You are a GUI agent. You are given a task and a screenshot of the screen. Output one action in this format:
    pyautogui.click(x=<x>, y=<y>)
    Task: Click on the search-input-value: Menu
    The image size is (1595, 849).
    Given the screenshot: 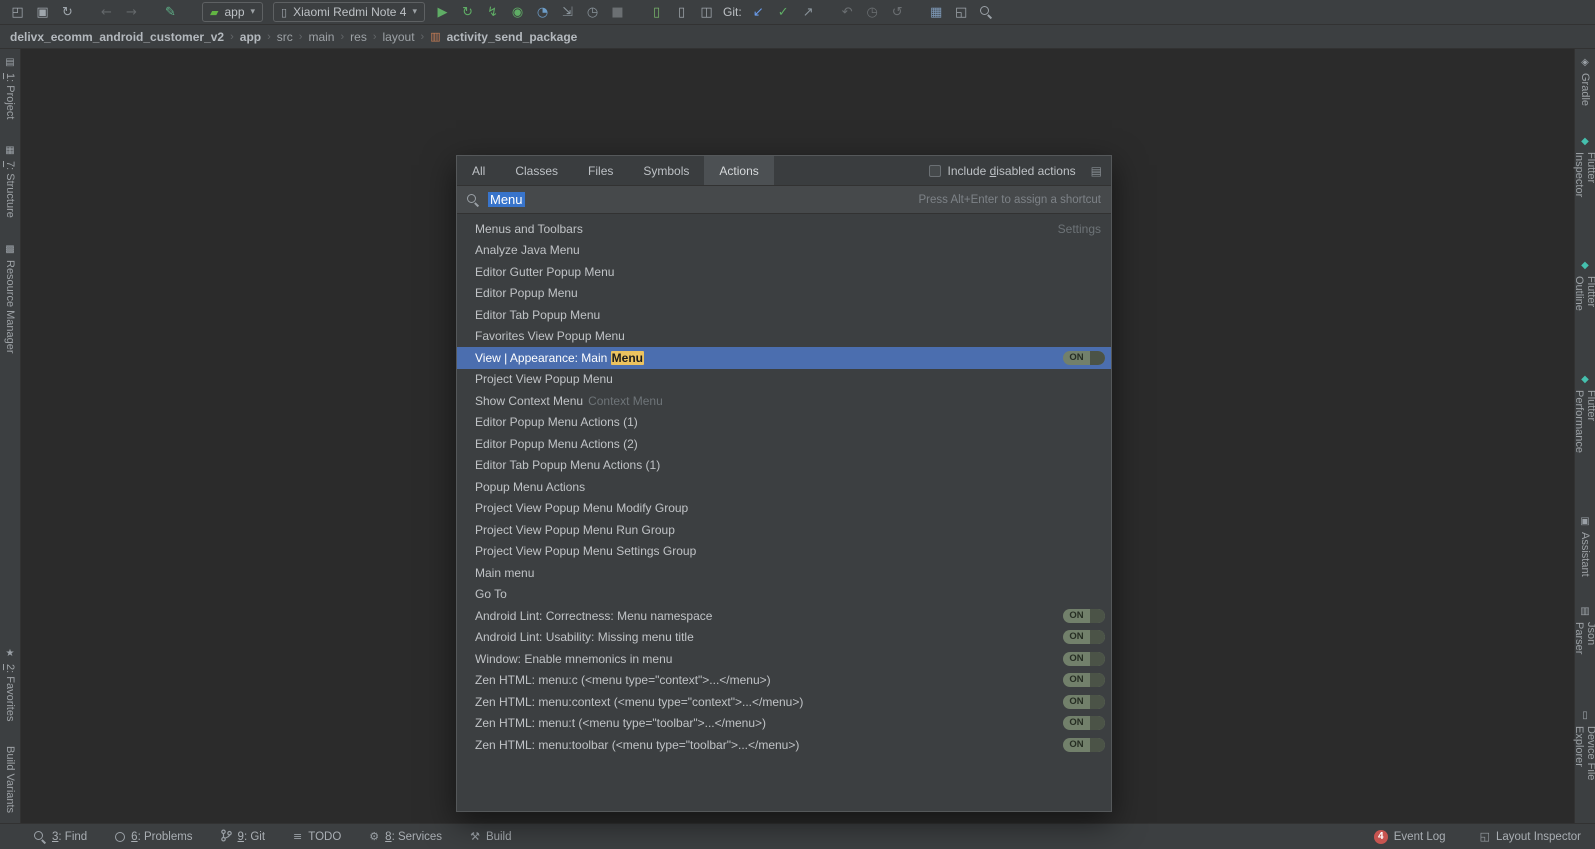 What is the action you would take?
    pyautogui.click(x=506, y=199)
    